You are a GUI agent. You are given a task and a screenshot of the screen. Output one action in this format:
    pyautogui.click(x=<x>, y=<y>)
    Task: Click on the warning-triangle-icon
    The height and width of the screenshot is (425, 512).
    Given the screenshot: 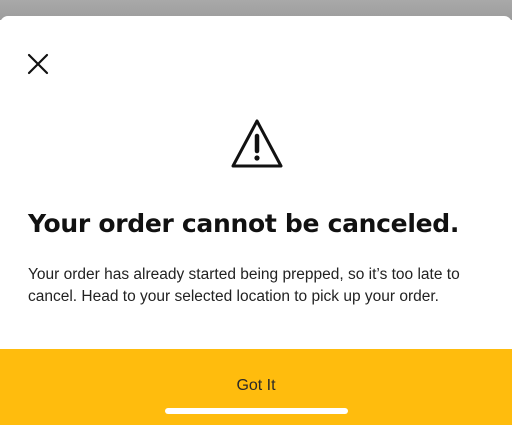 What is the action you would take?
    pyautogui.click(x=257, y=143)
    